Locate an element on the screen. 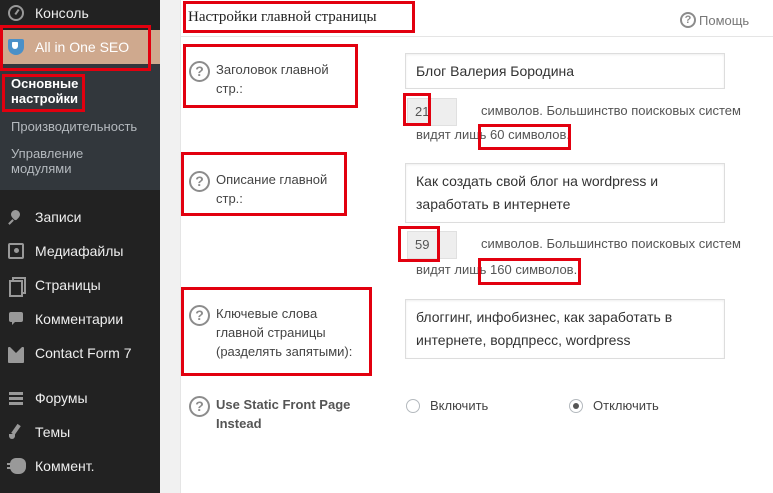 Image resolution: width=773 pixels, height=493 pixels. submenu-item-modules: Управление модулями is located at coordinates (61, 161).